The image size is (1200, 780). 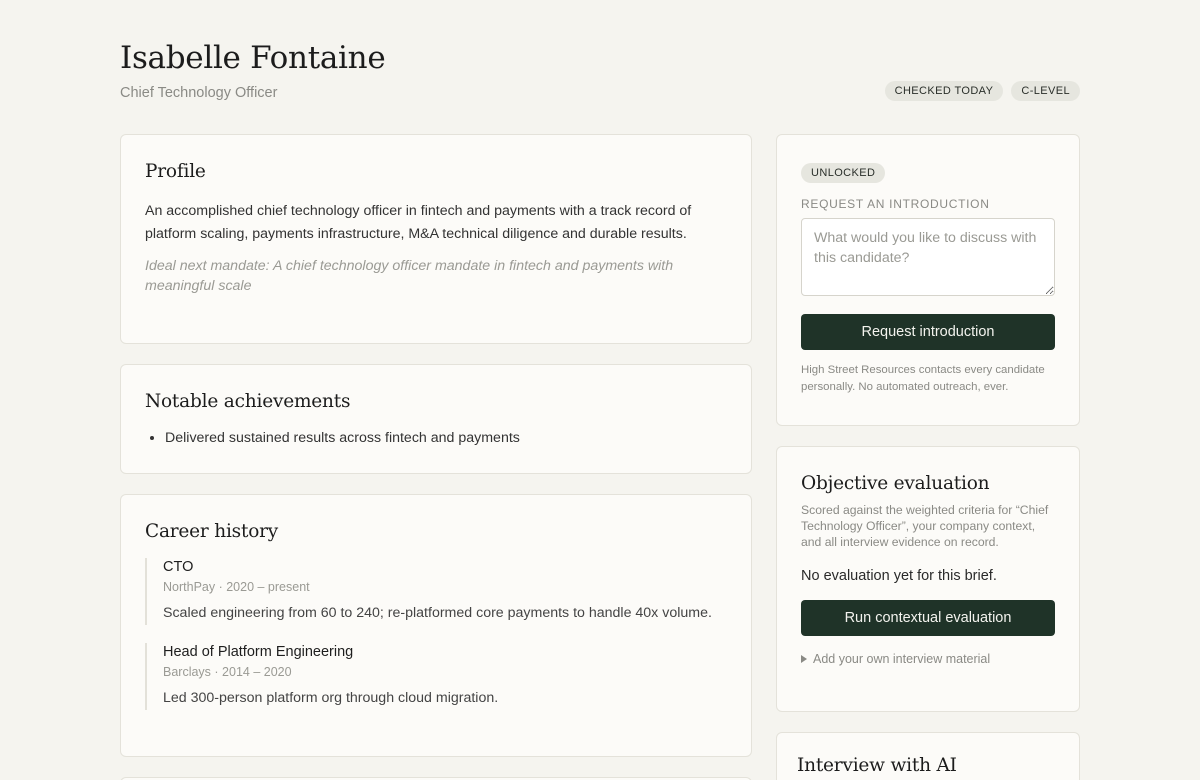 What do you see at coordinates (928, 257) in the screenshot?
I see `introduction-message-input` at bounding box center [928, 257].